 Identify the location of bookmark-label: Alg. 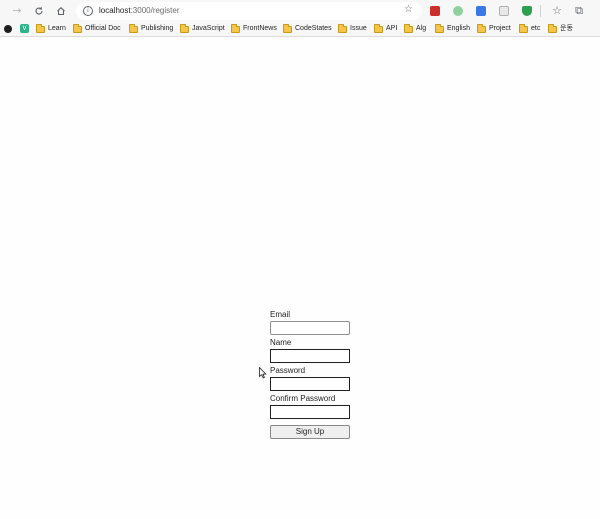
(421, 28).